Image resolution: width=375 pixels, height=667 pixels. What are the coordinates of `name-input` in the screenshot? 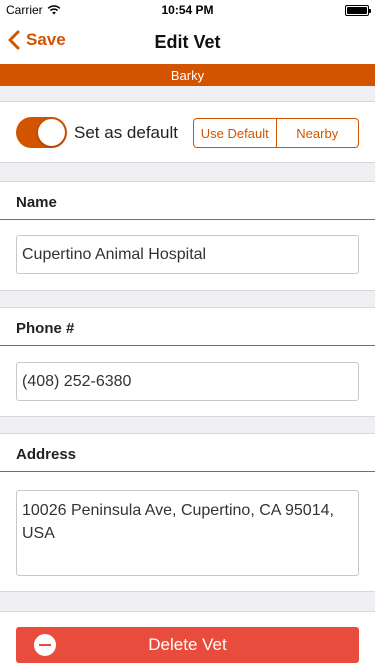 It's located at (187, 254).